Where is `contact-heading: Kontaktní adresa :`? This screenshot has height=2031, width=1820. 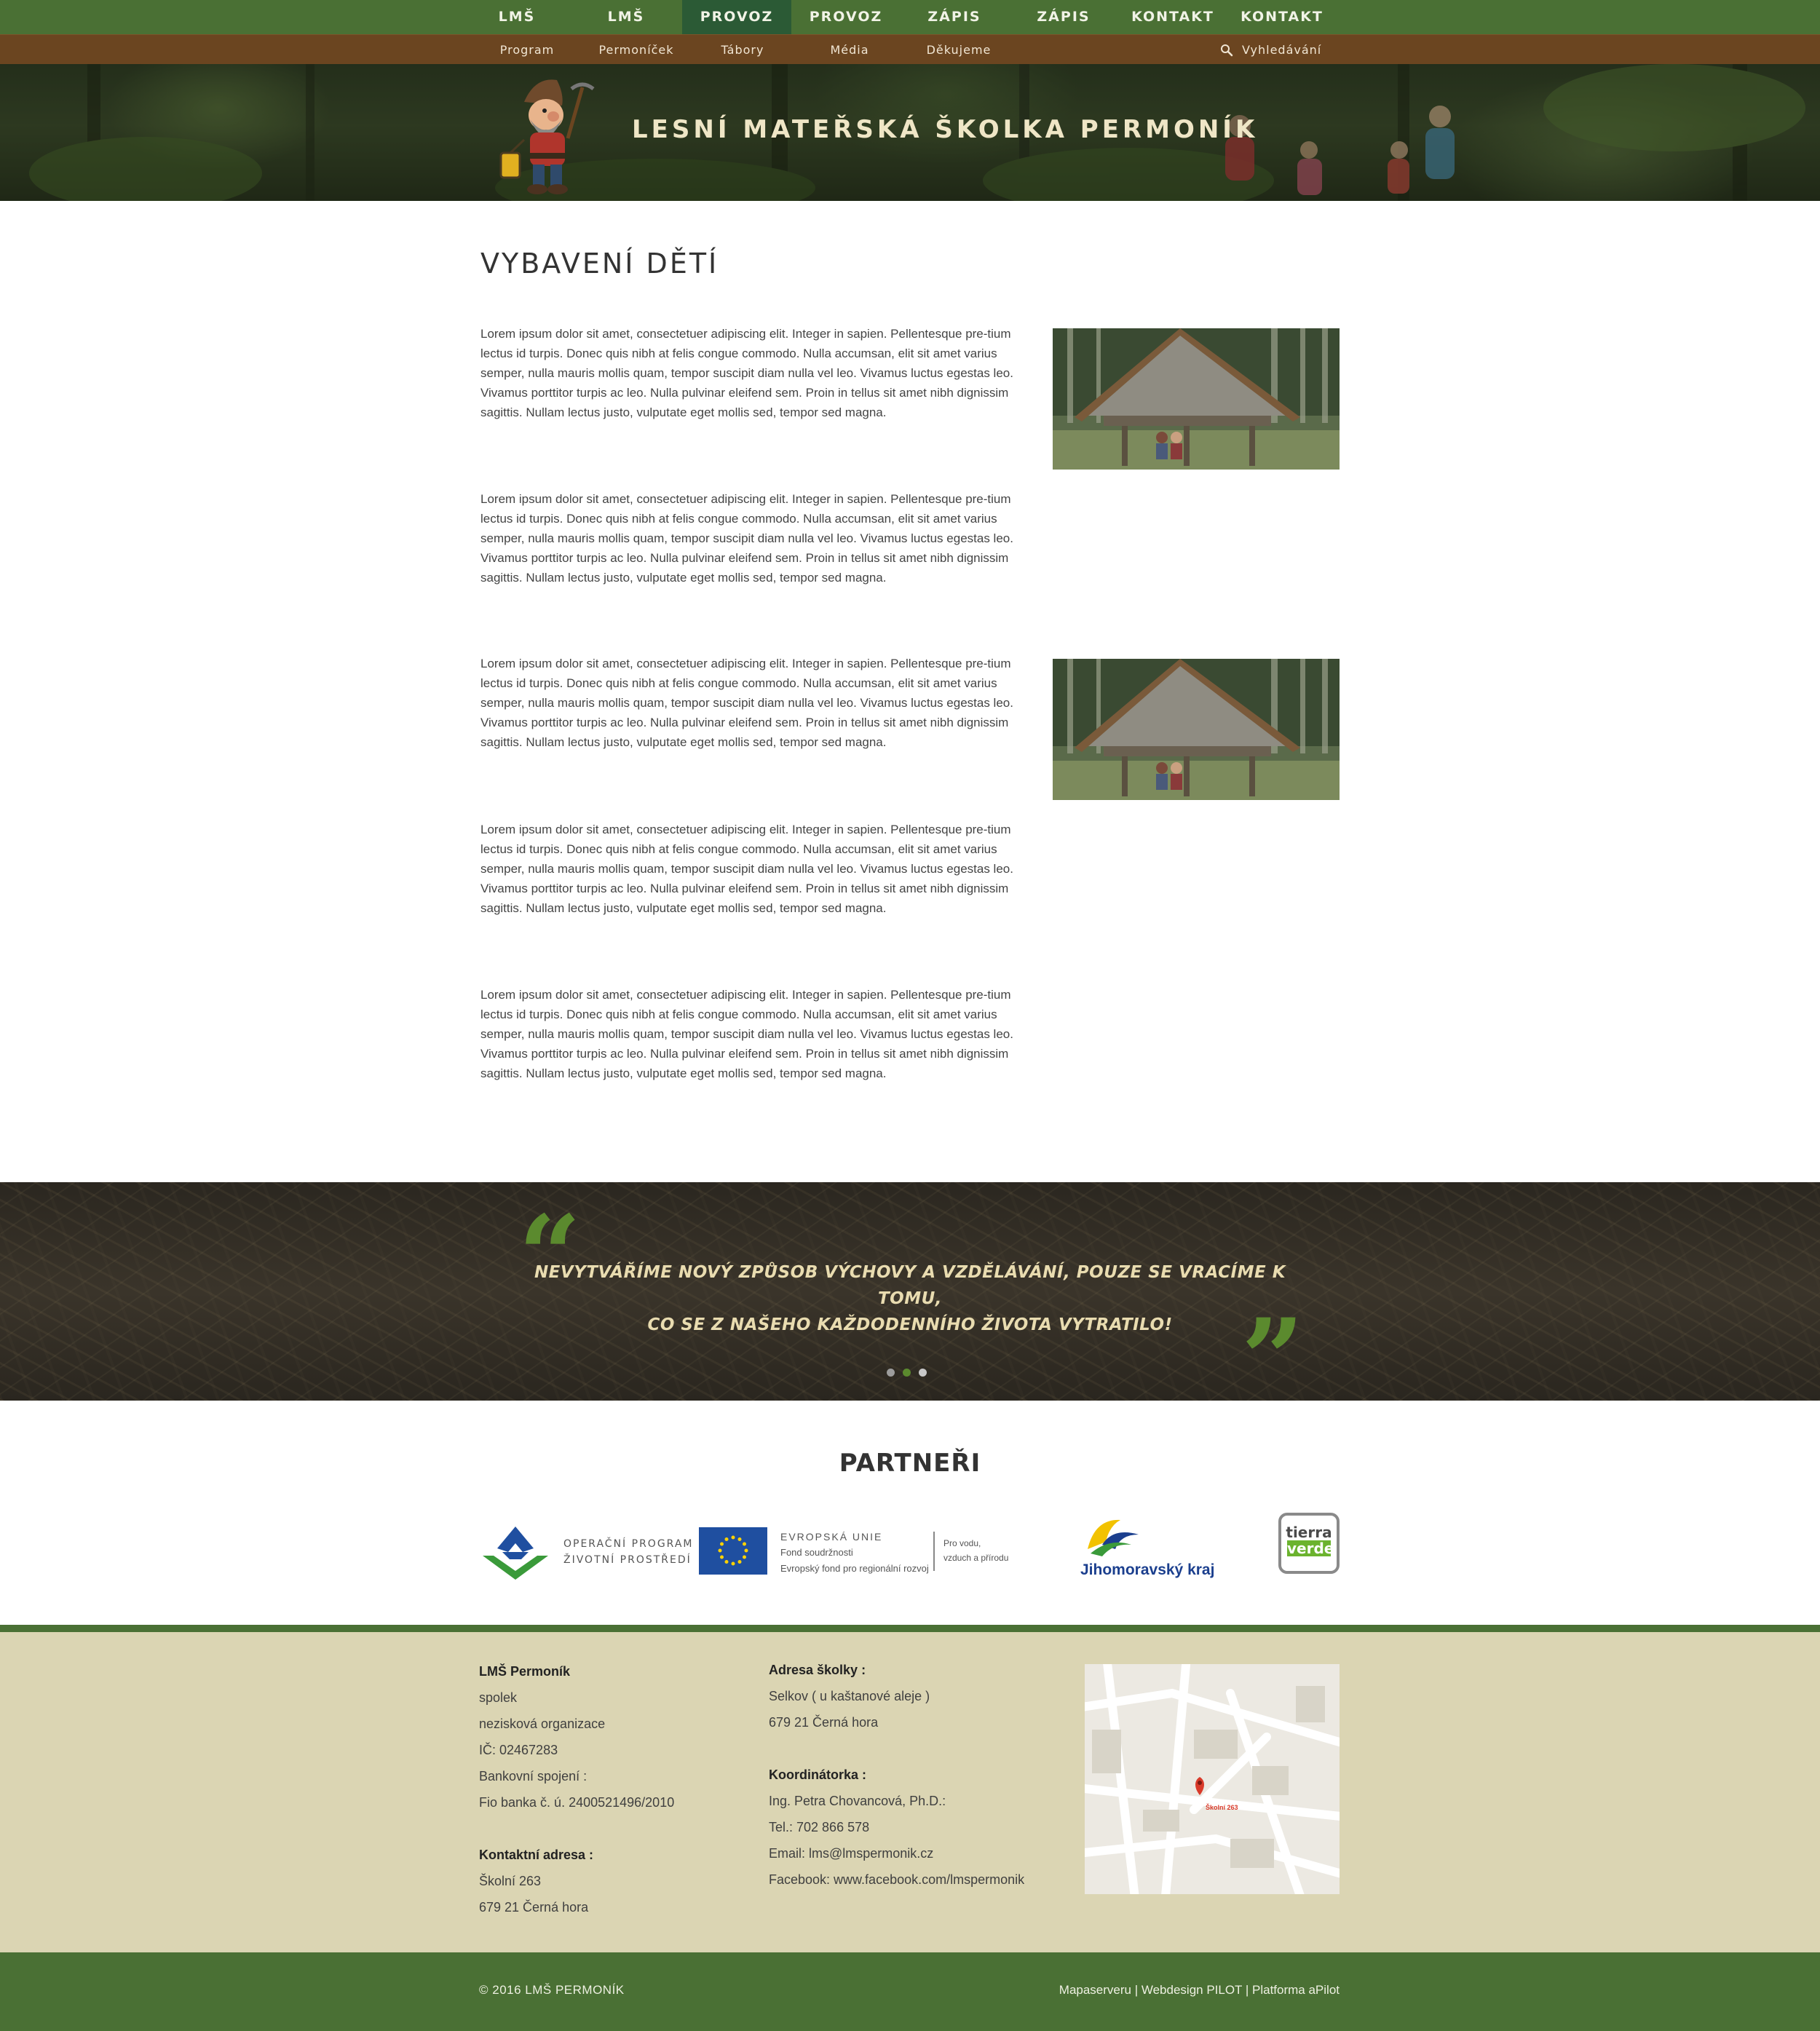
contact-heading: Kontaktní adresa : is located at coordinates (536, 1855).